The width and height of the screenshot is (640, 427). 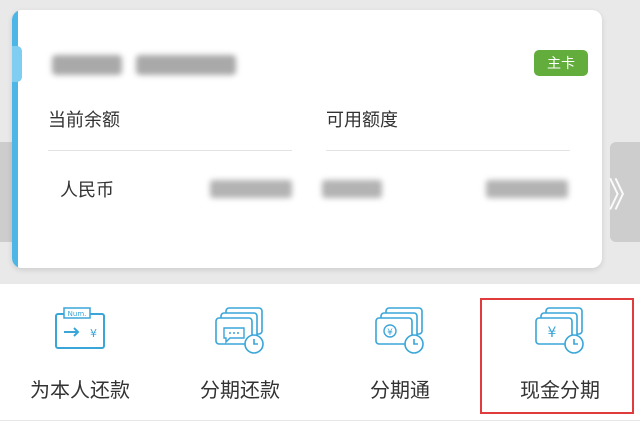 What do you see at coordinates (400, 390) in the screenshot?
I see `menu-item-label: 分期通` at bounding box center [400, 390].